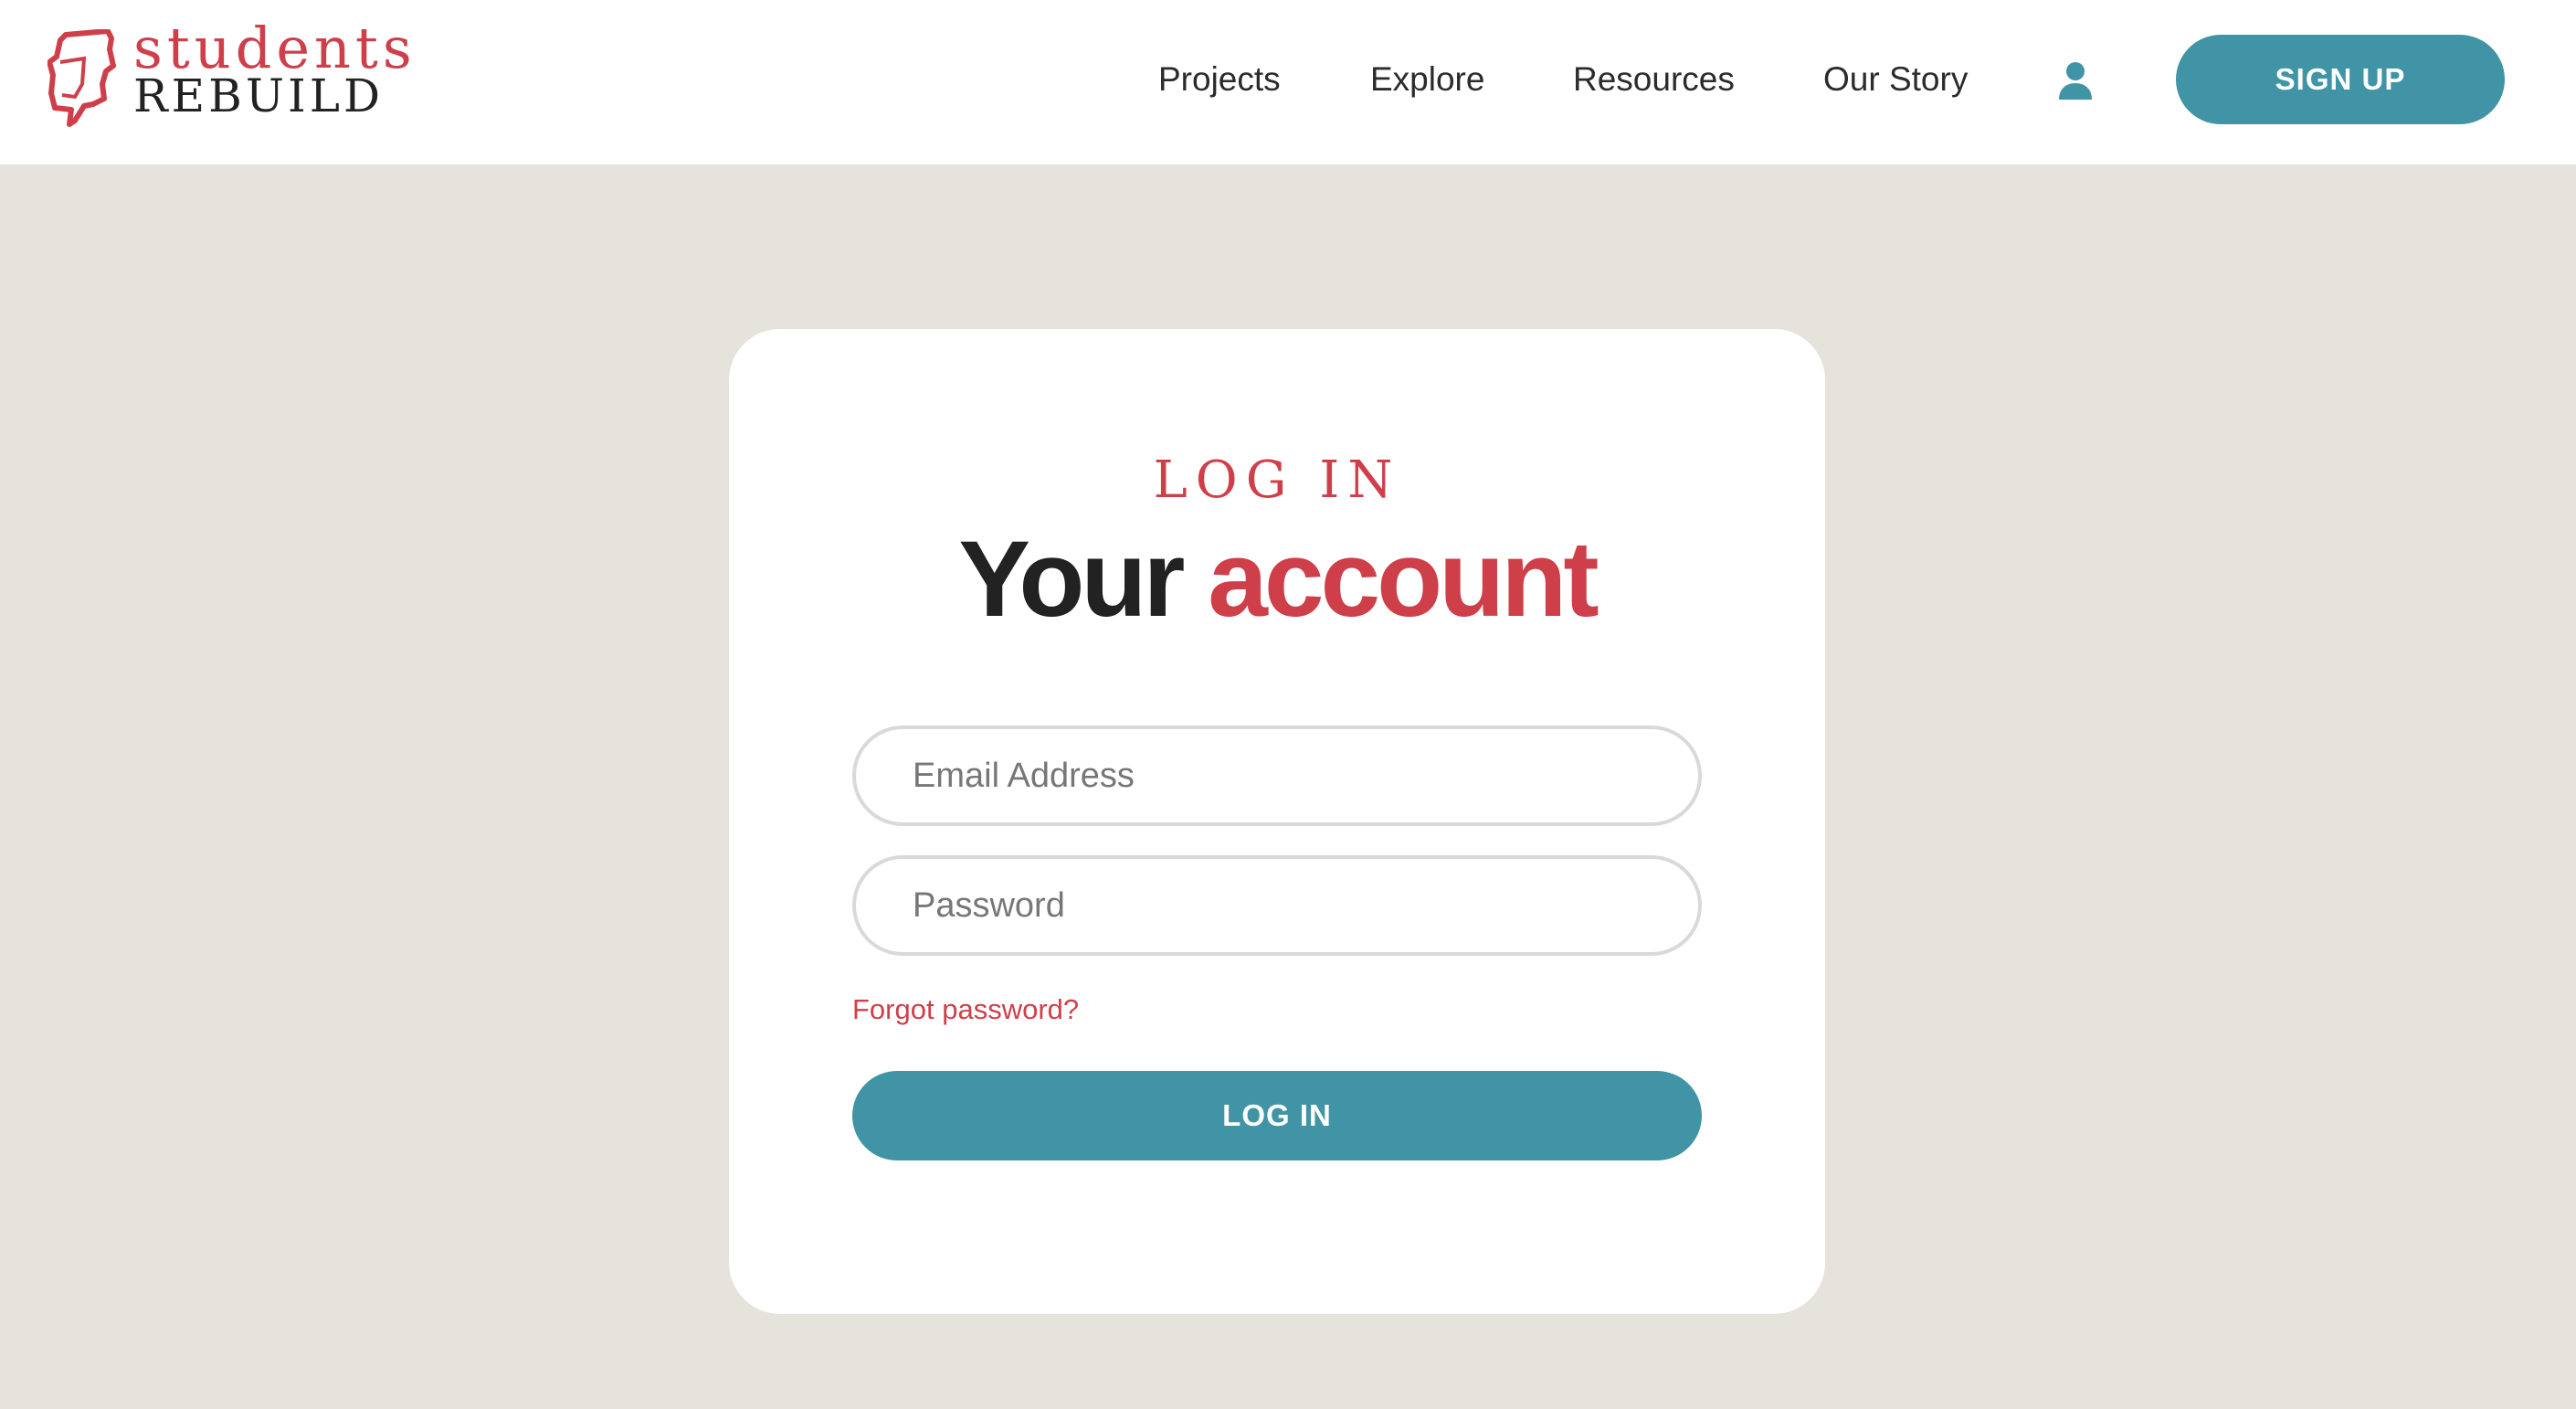  What do you see at coordinates (1654, 79) in the screenshot?
I see `nav-resources: Resources` at bounding box center [1654, 79].